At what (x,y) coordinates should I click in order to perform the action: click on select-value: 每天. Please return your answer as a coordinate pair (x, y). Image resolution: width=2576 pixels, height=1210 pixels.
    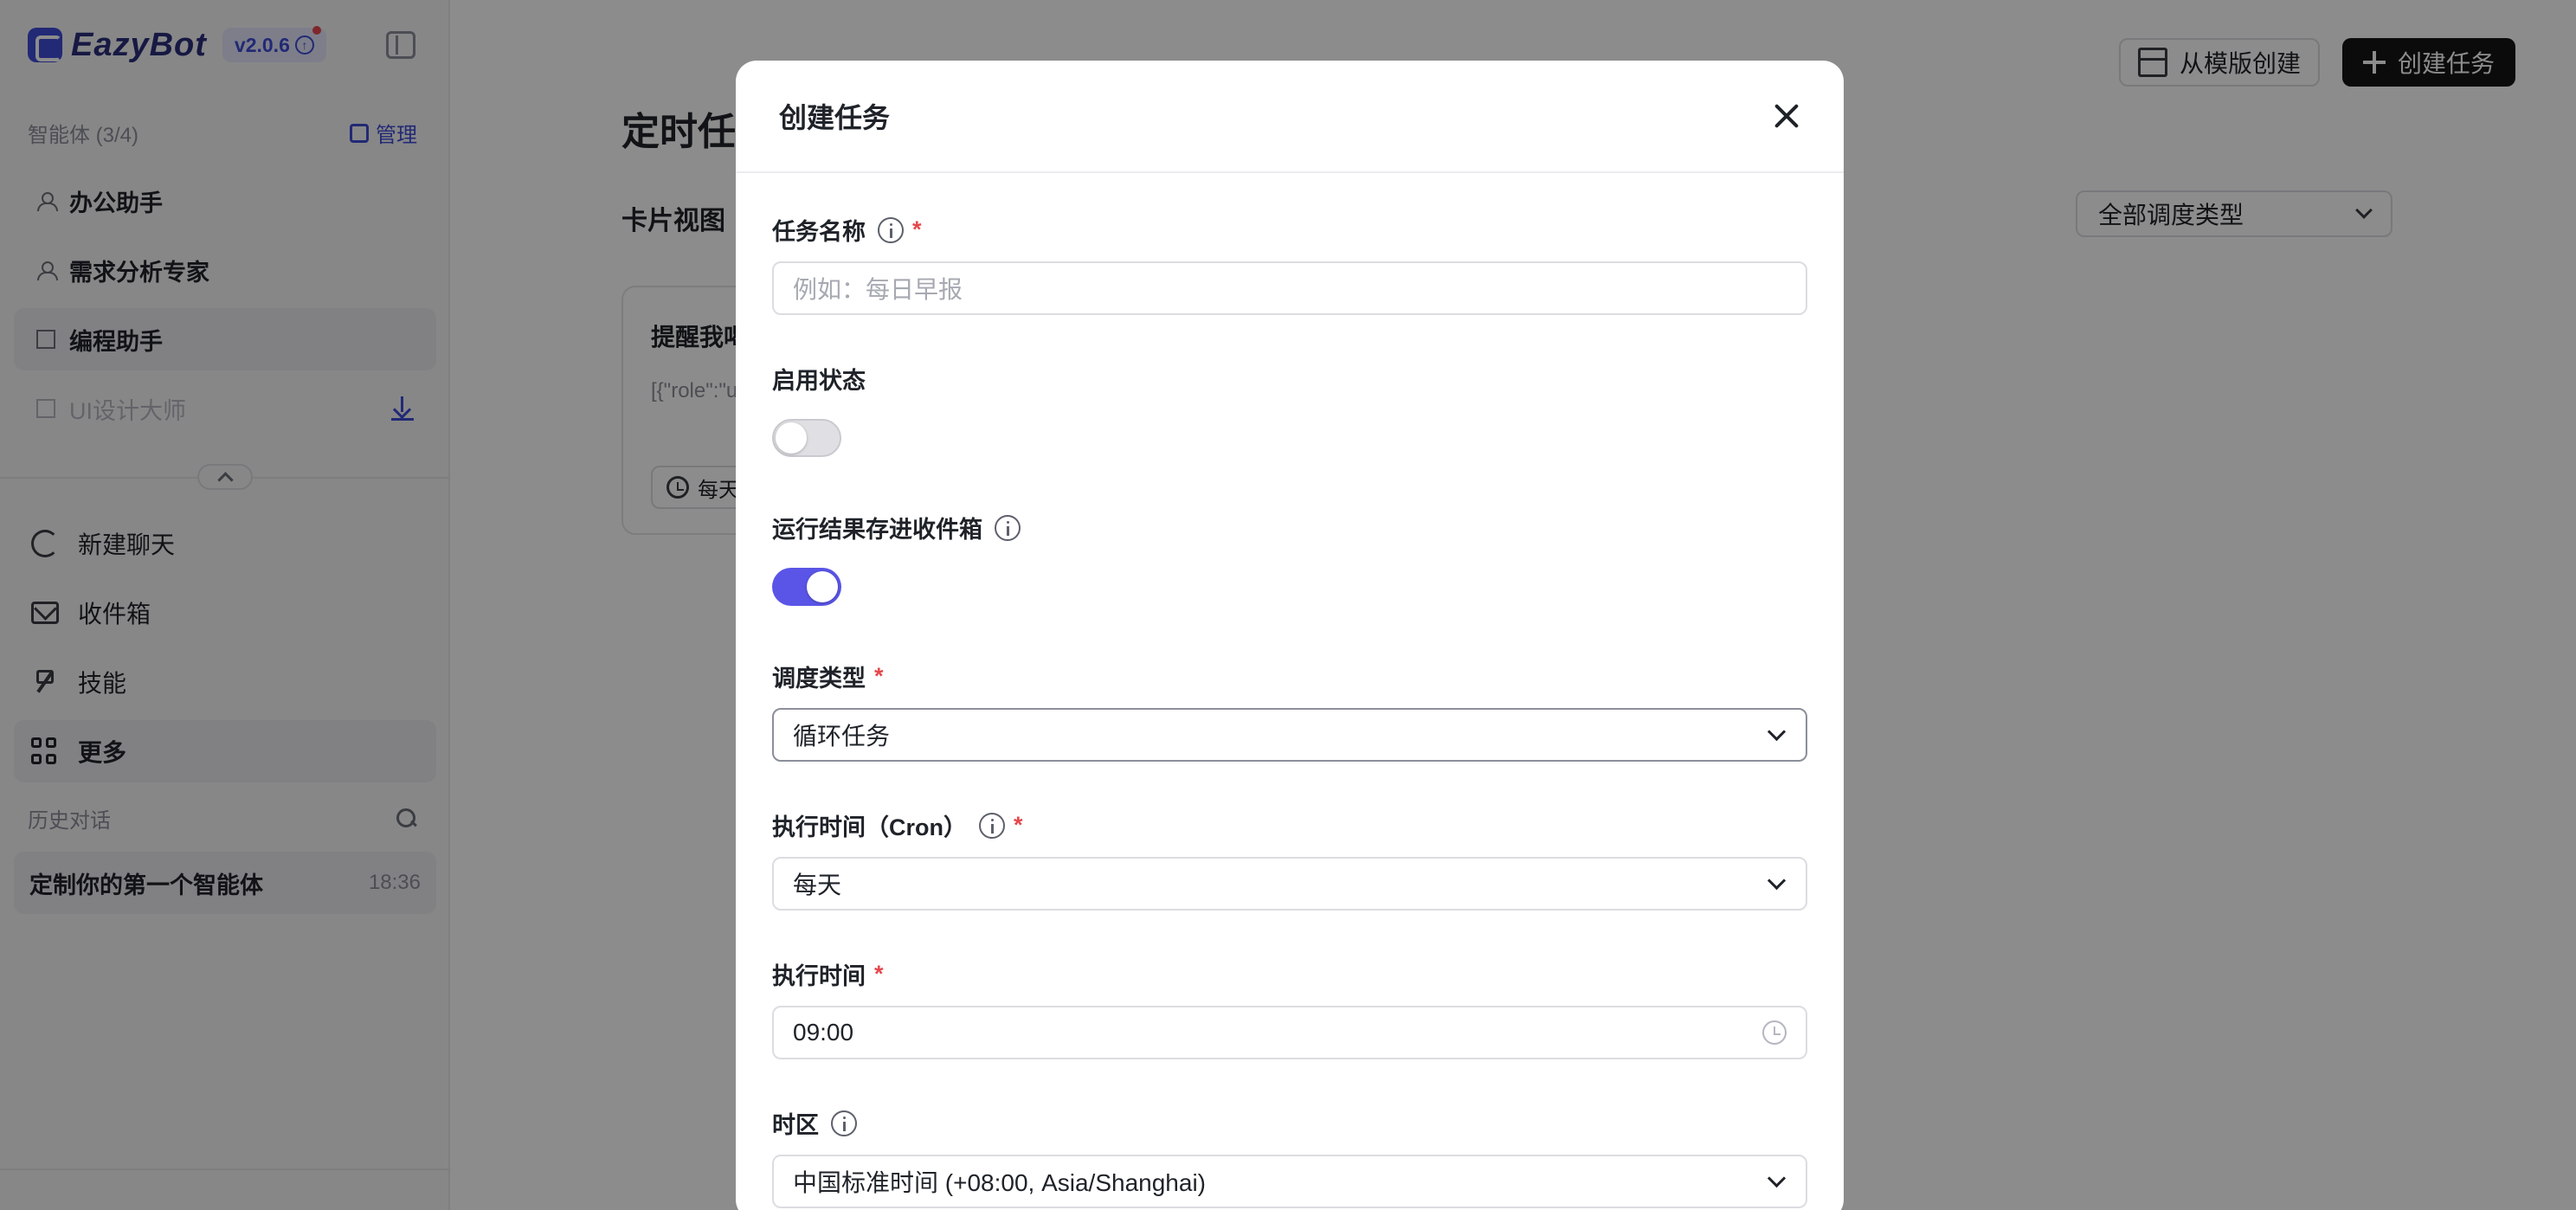
    Looking at the image, I should click on (817, 885).